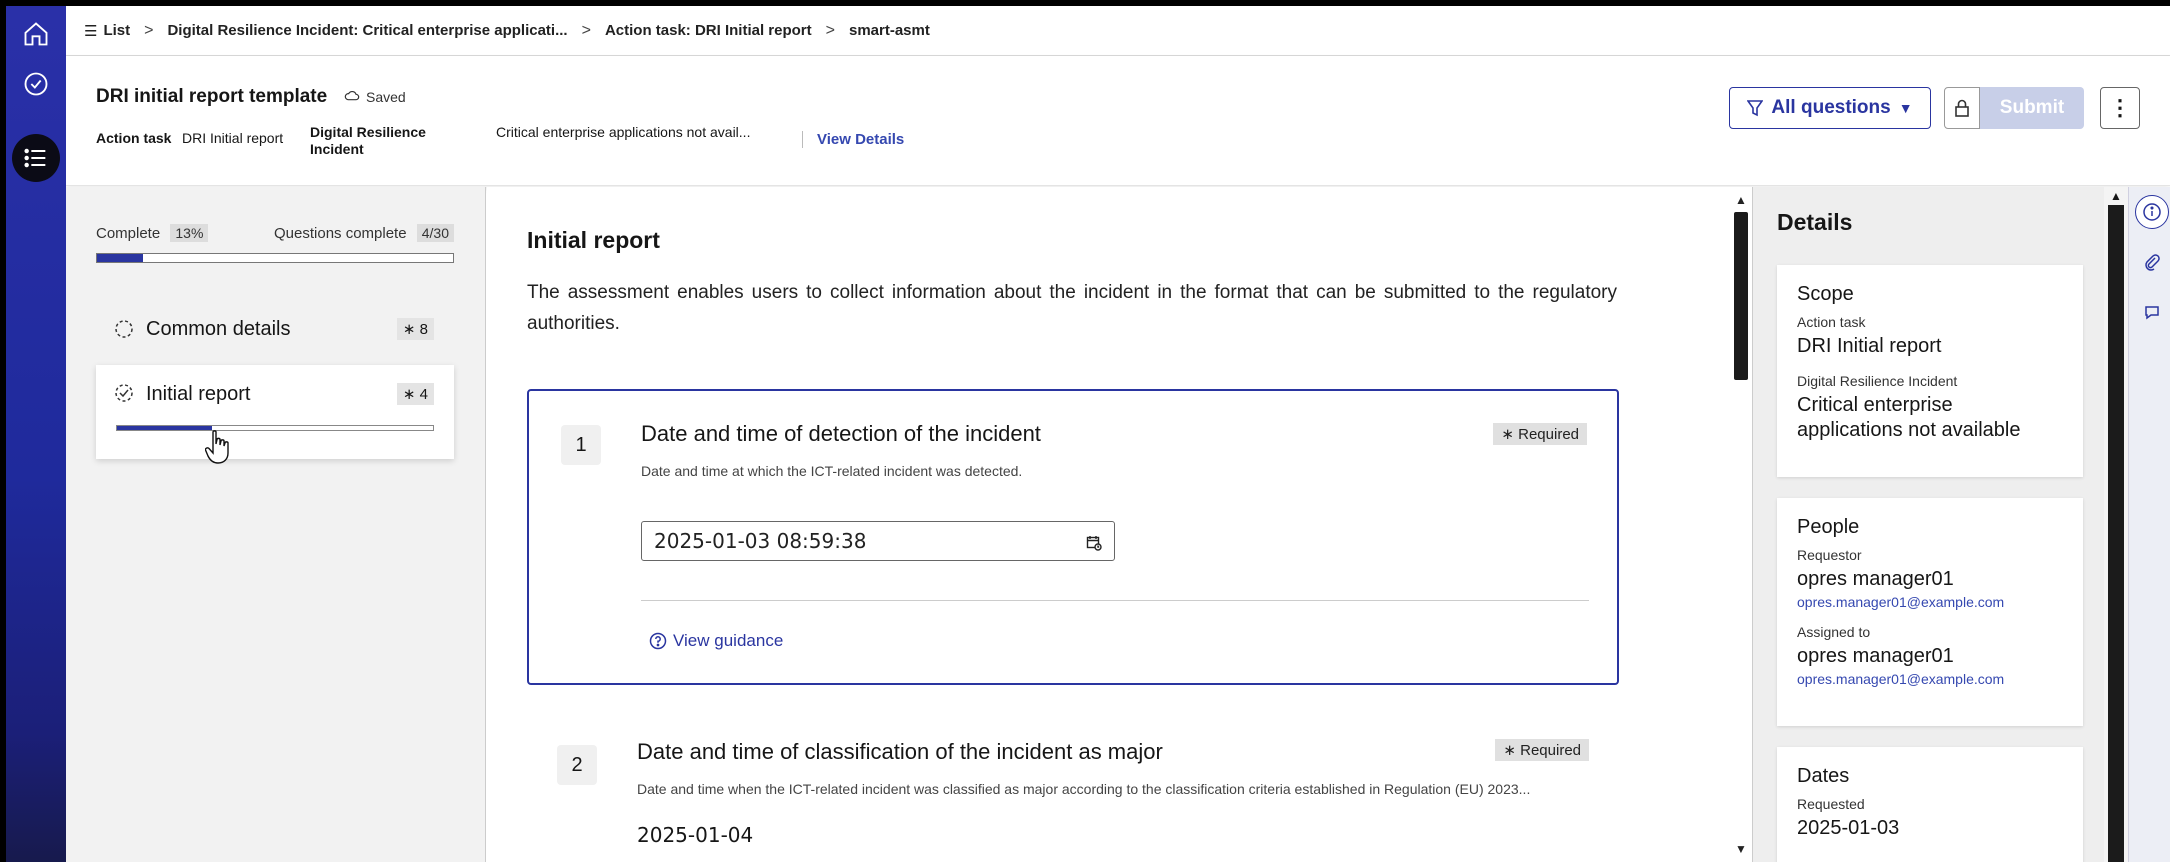  Describe the element at coordinates (1930, 602) in the screenshot. I see `requestor-email: opres.manager01@example.com` at that location.